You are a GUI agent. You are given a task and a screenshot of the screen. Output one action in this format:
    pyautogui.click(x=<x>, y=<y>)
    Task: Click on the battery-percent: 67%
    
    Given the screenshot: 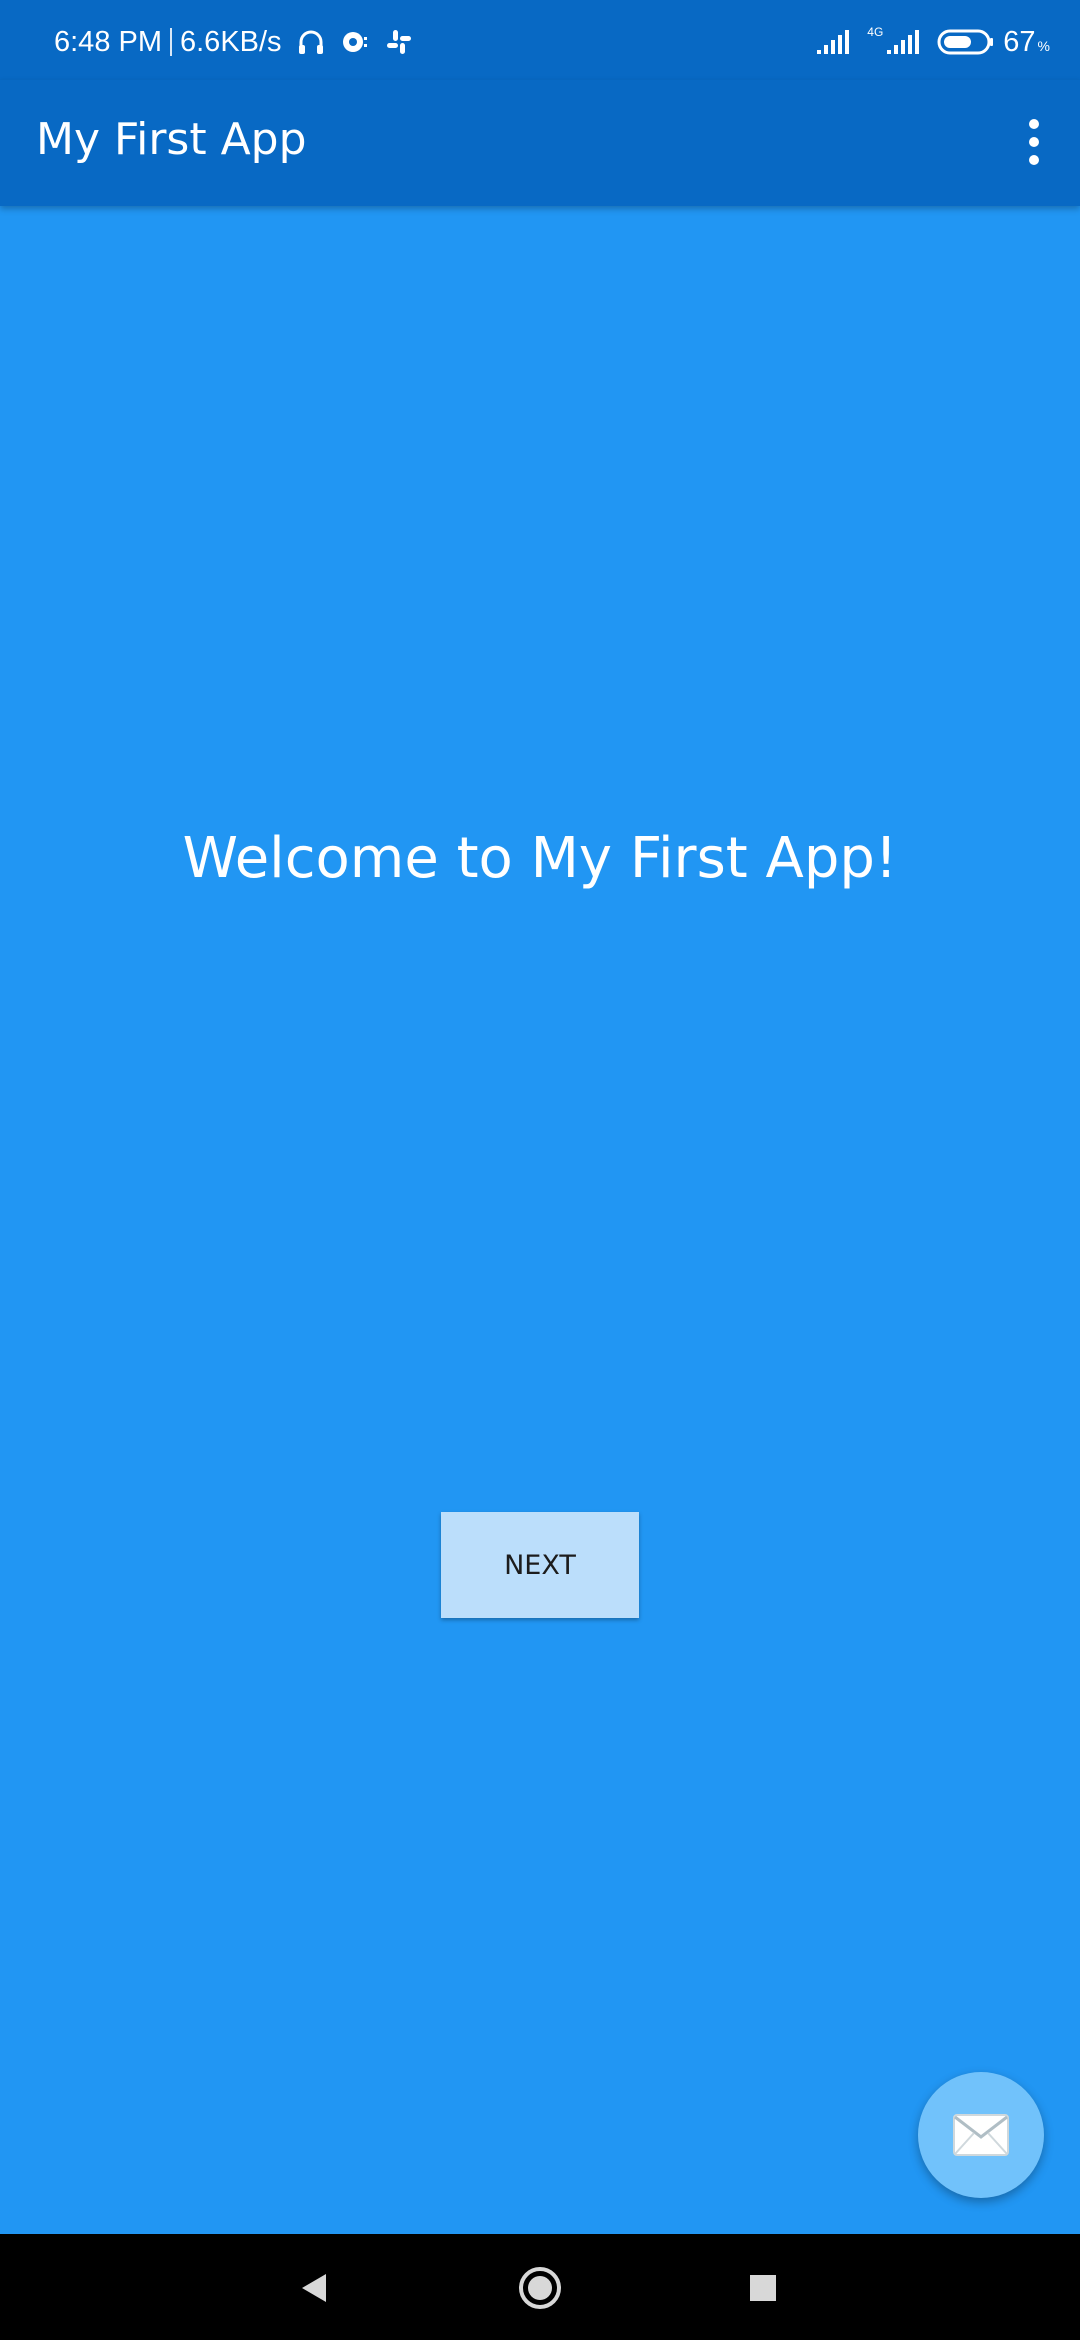 What is the action you would take?
    pyautogui.click(x=1026, y=42)
    